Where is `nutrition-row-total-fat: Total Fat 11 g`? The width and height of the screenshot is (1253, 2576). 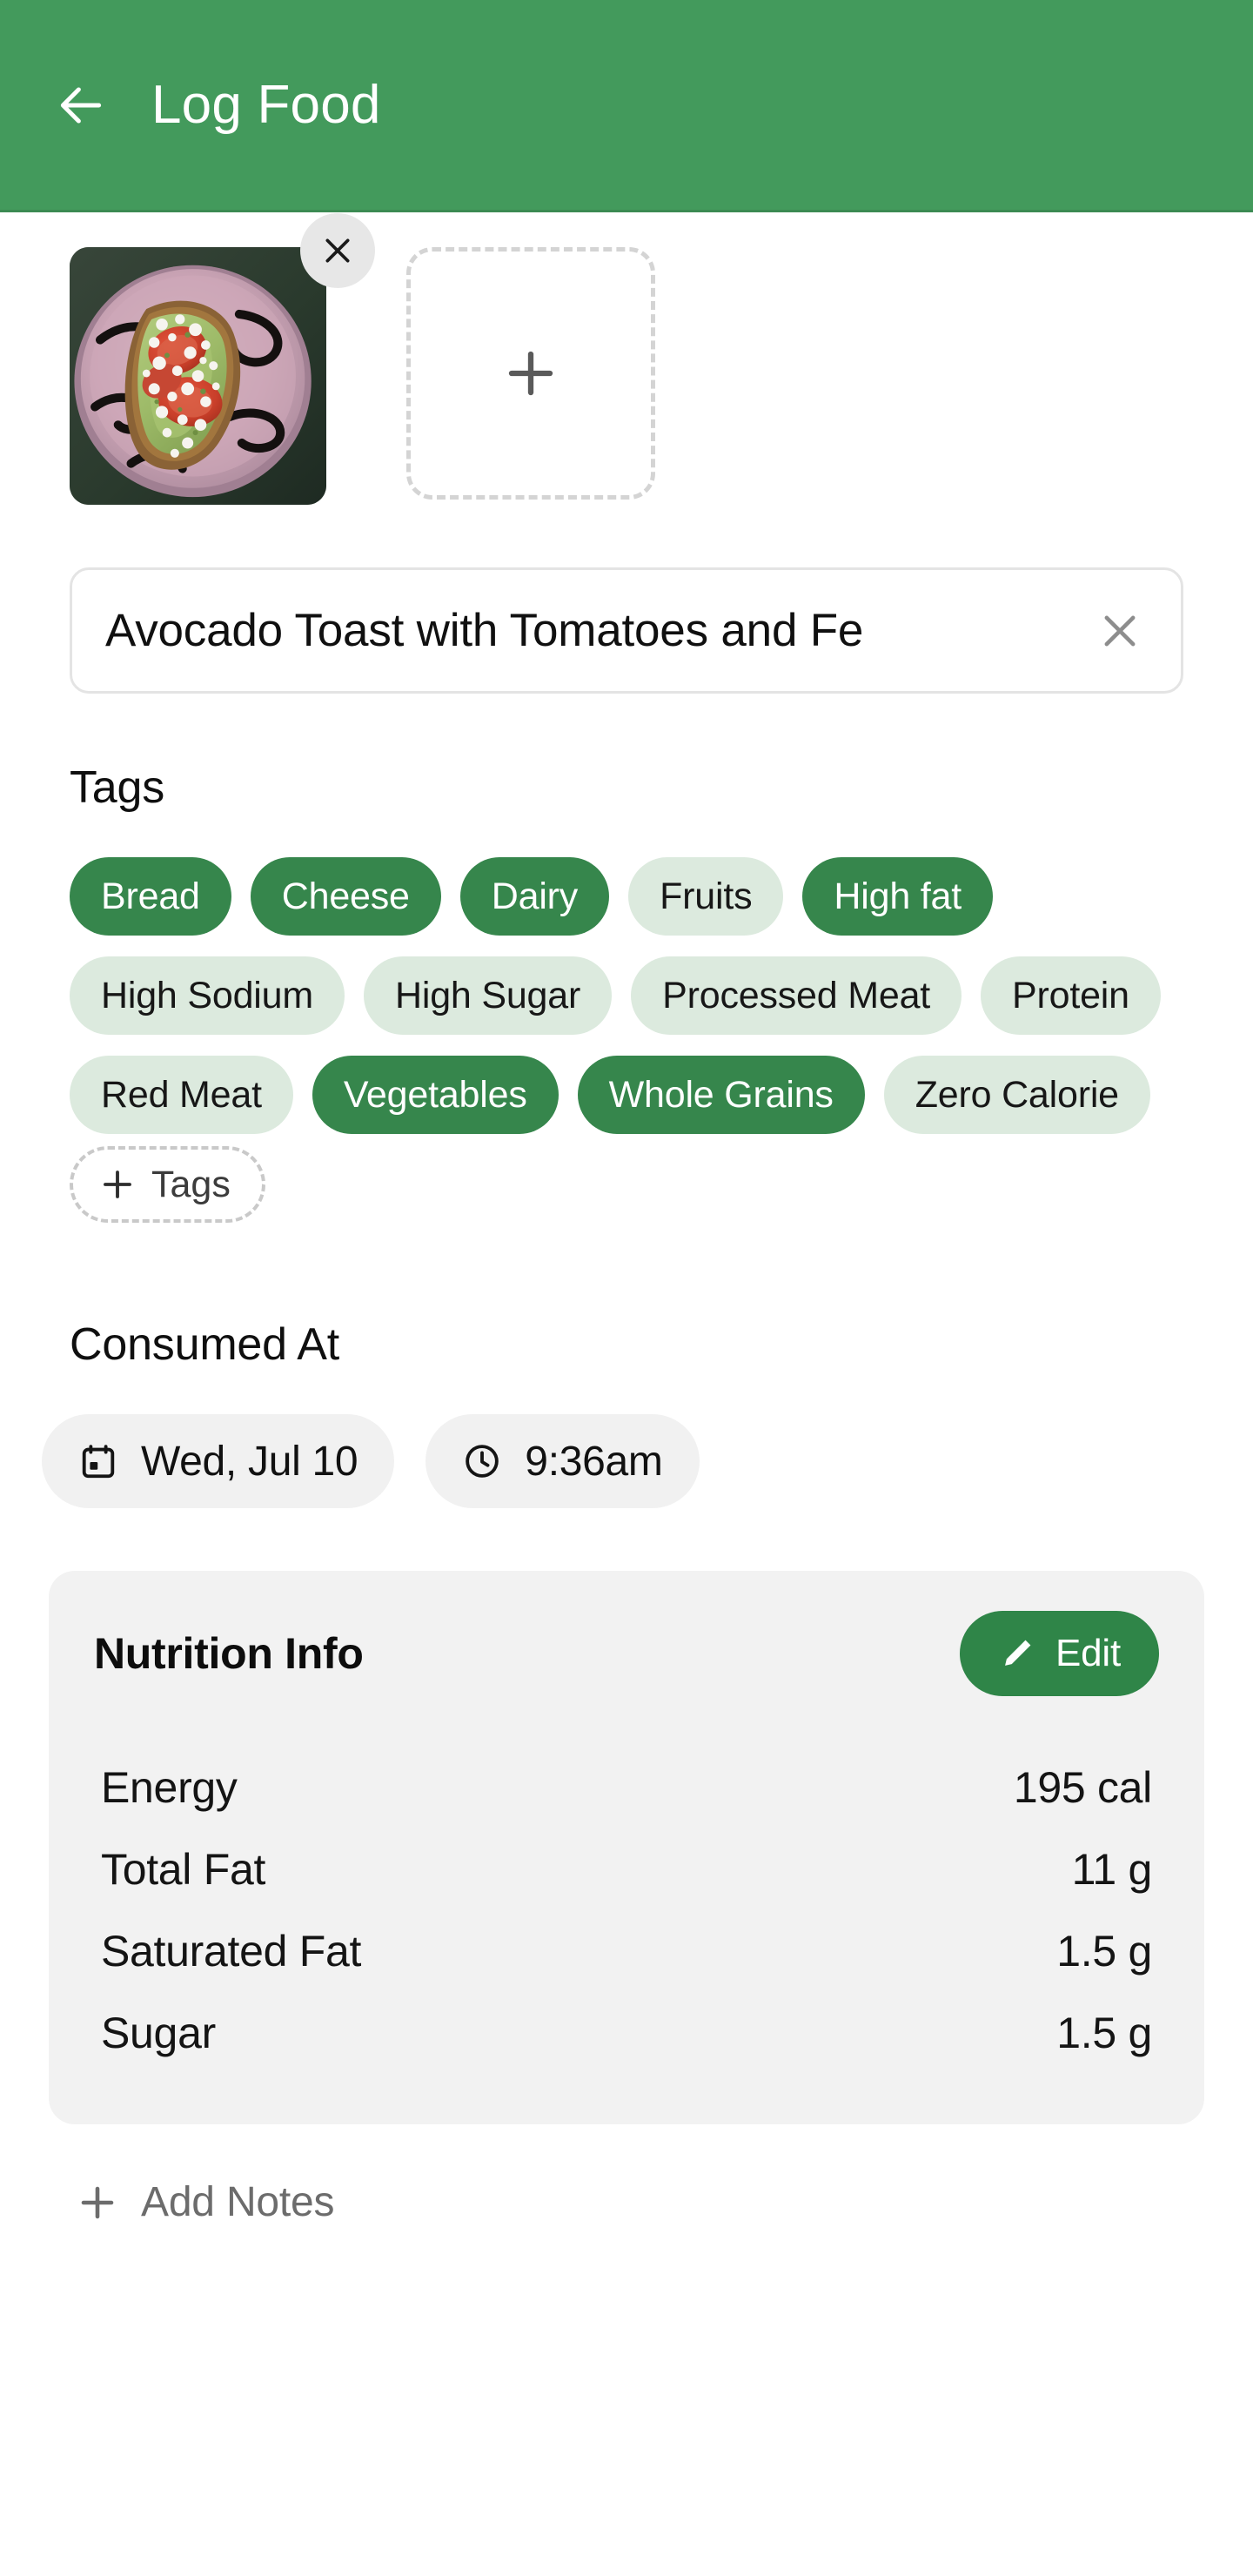
nutrition-row-total-fat: Total Fat 11 g is located at coordinates (626, 1869).